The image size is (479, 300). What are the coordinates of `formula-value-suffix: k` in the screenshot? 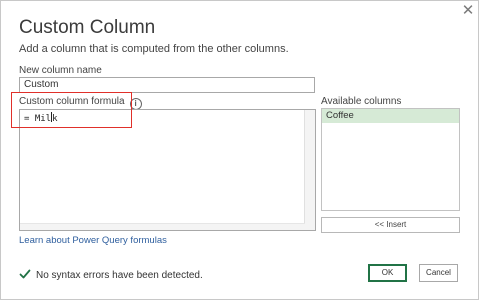 It's located at (55, 119).